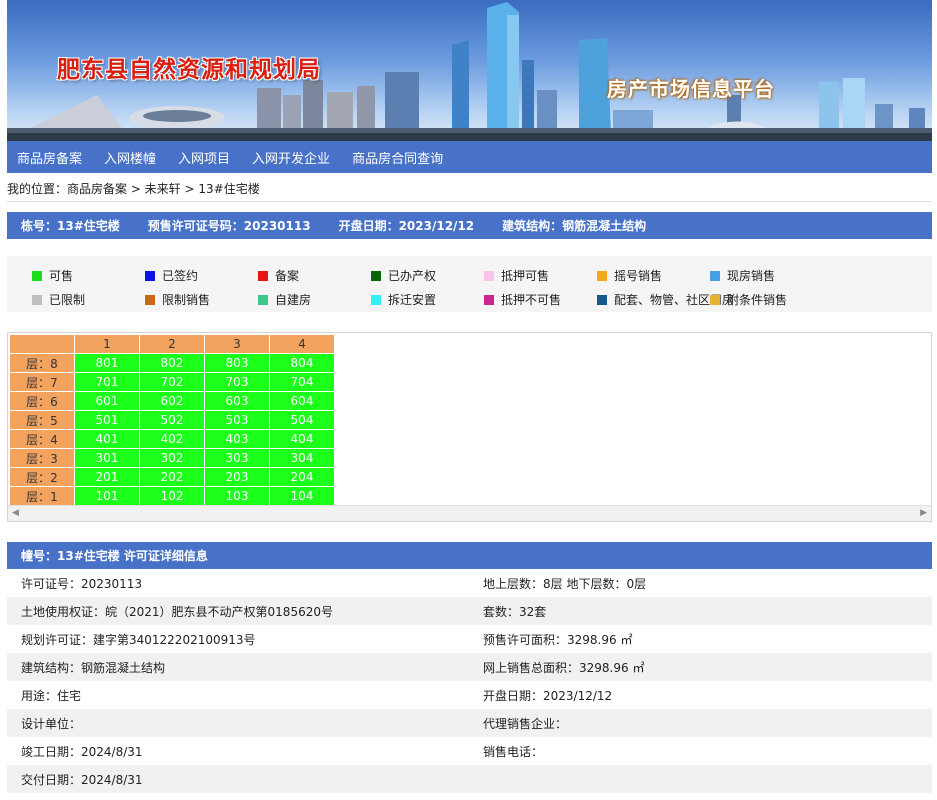  What do you see at coordinates (107, 439) in the screenshot?
I see `unit-cell: 401` at bounding box center [107, 439].